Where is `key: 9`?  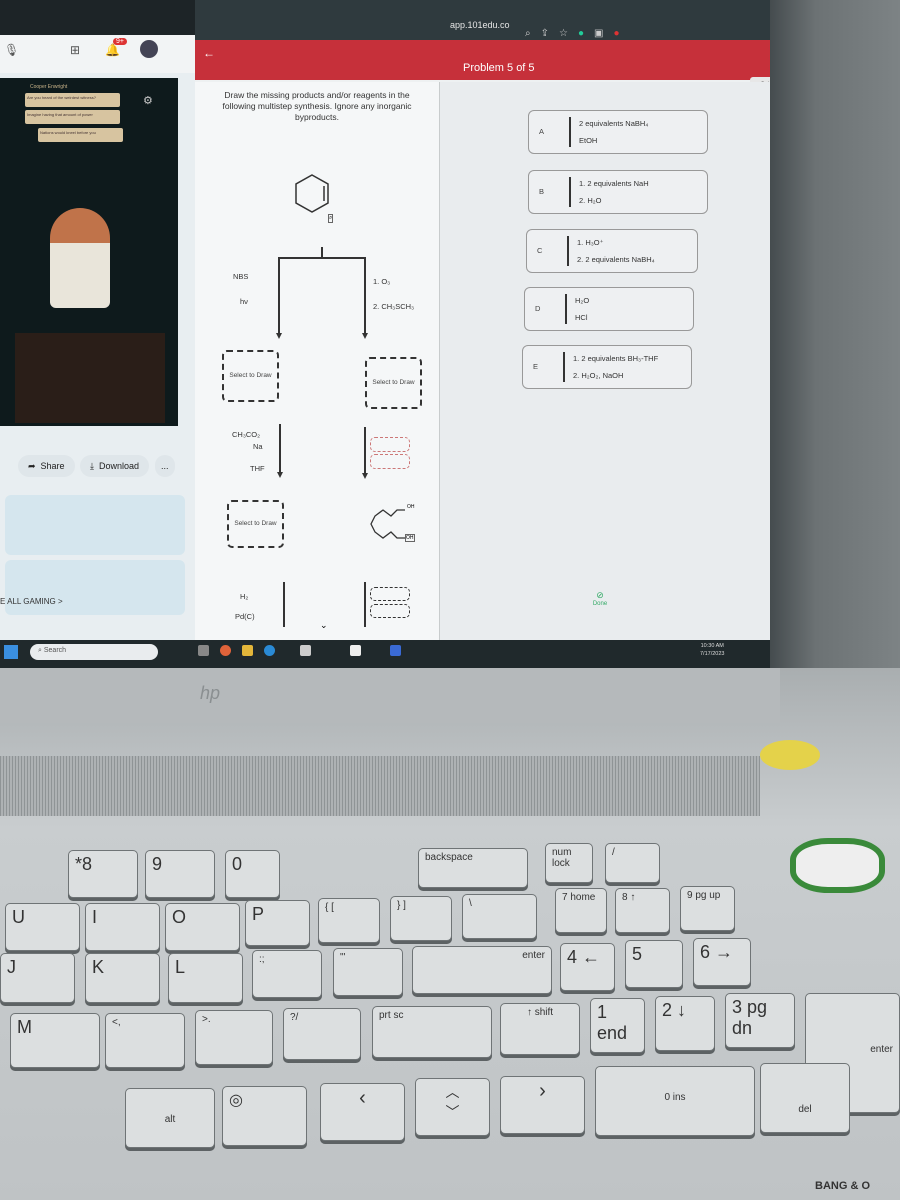 key: 9 is located at coordinates (180, 874).